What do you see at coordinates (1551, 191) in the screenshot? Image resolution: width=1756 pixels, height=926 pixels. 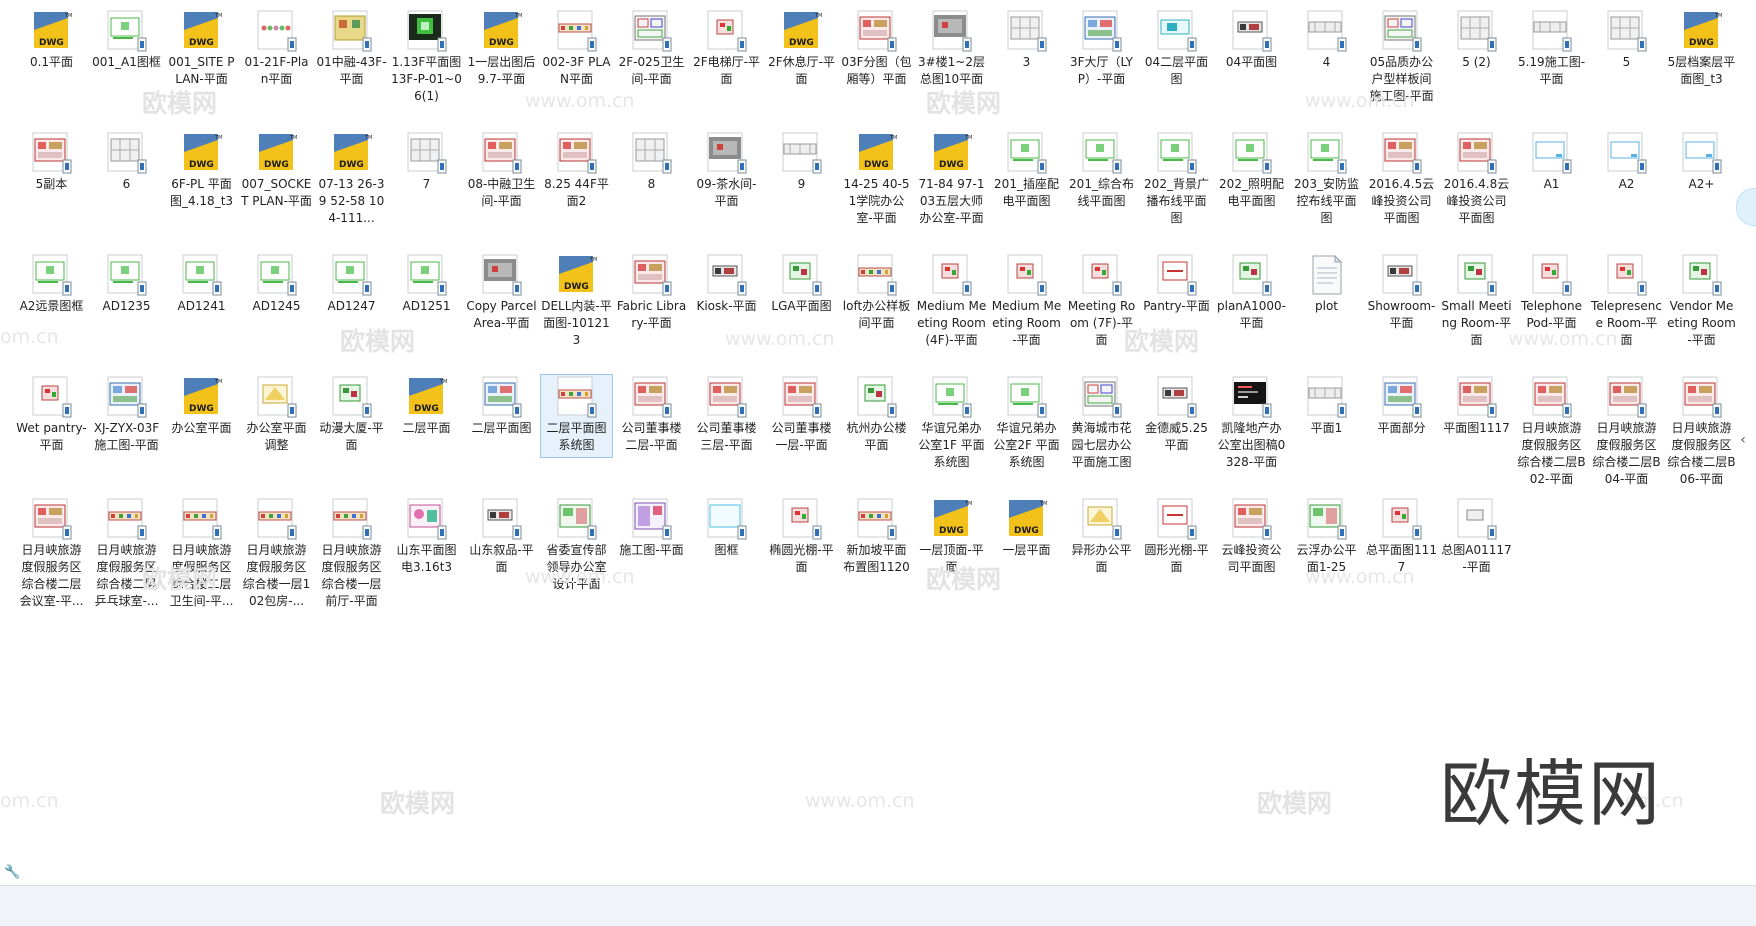 I see `file-item: A1` at bounding box center [1551, 191].